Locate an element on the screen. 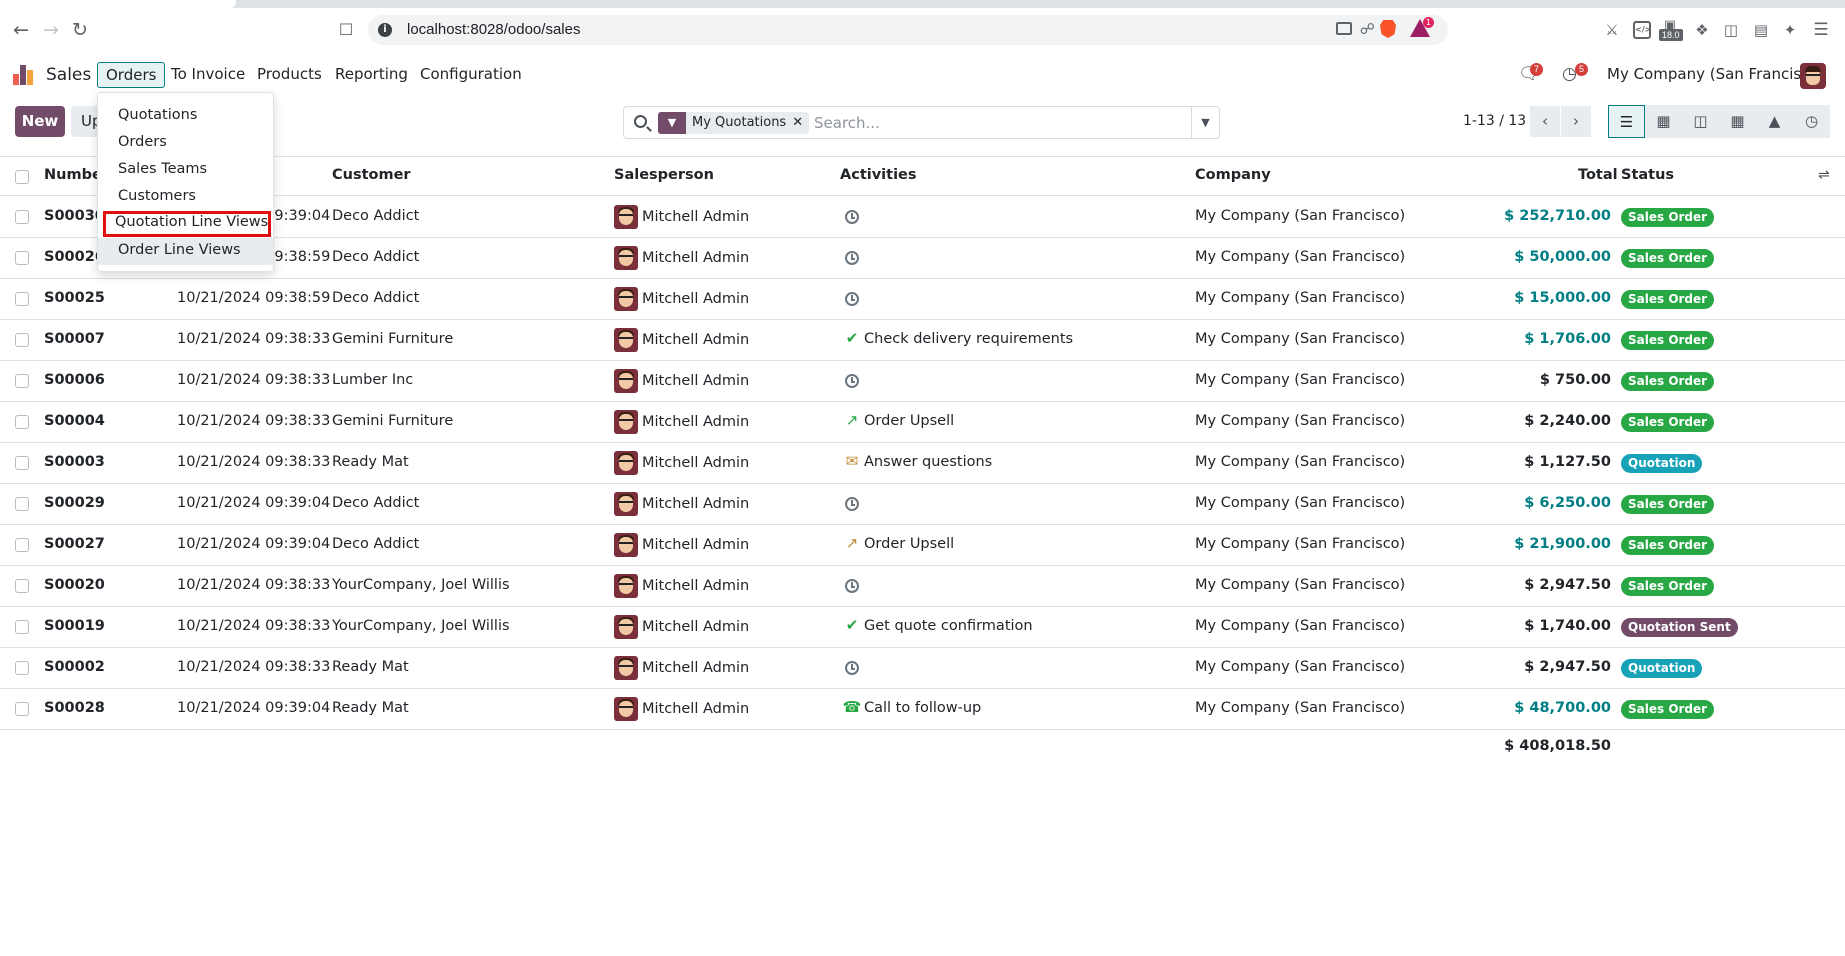 The height and width of the screenshot is (956, 1845). remove-facet-icon: ✕ is located at coordinates (800, 122).